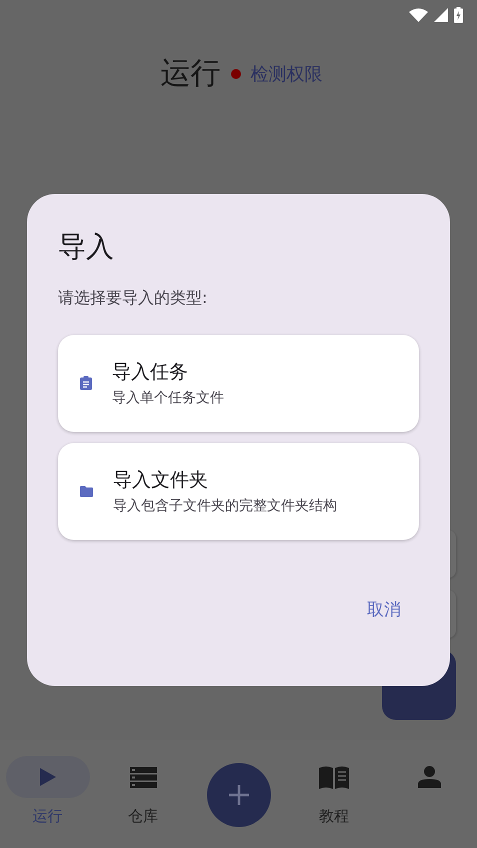 The image size is (477, 848). Describe the element at coordinates (133, 298) in the screenshot. I see `dialog-prompt: 请选择要导入的类型:` at that location.